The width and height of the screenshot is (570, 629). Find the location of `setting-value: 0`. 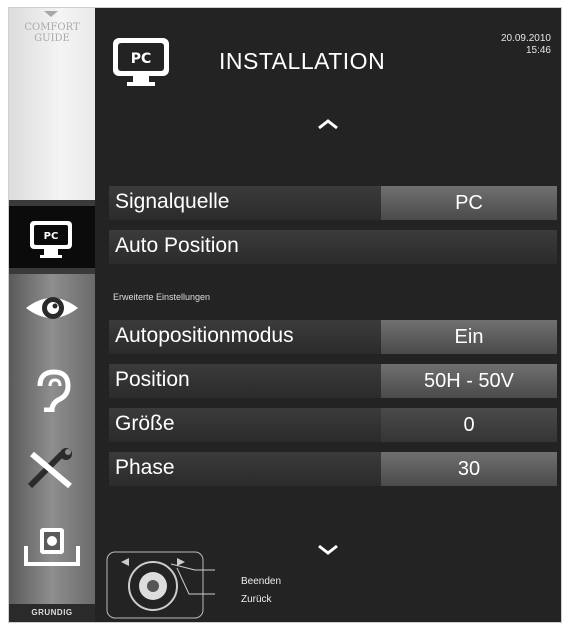

setting-value: 0 is located at coordinates (469, 425).